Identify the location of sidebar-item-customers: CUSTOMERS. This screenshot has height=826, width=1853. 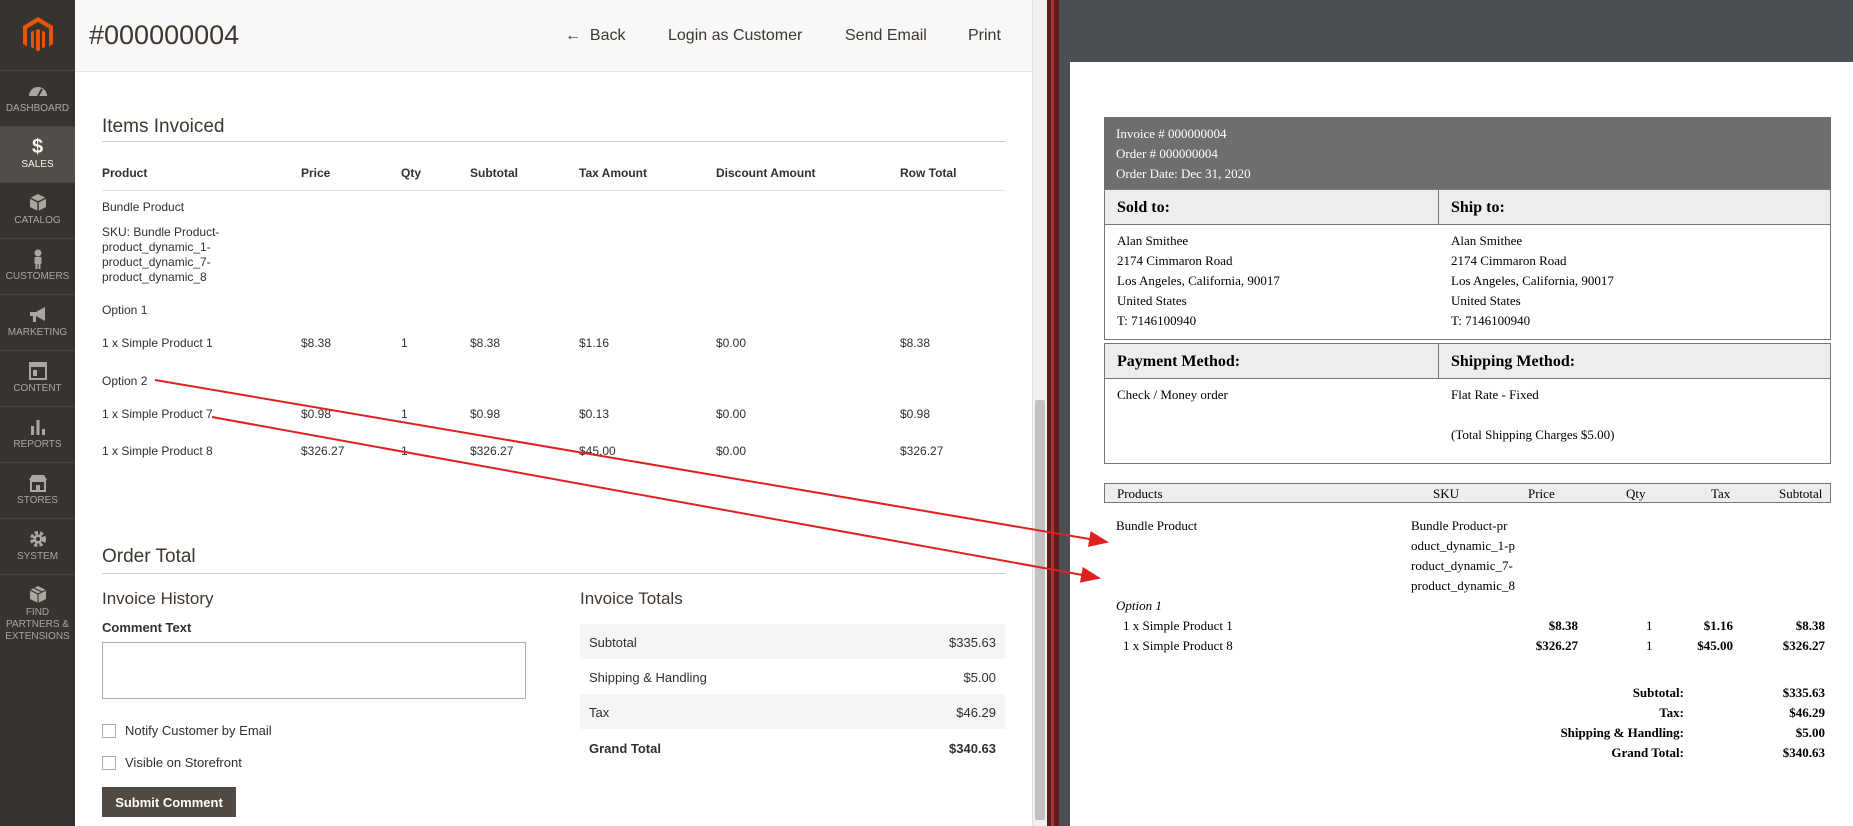
(37, 266).